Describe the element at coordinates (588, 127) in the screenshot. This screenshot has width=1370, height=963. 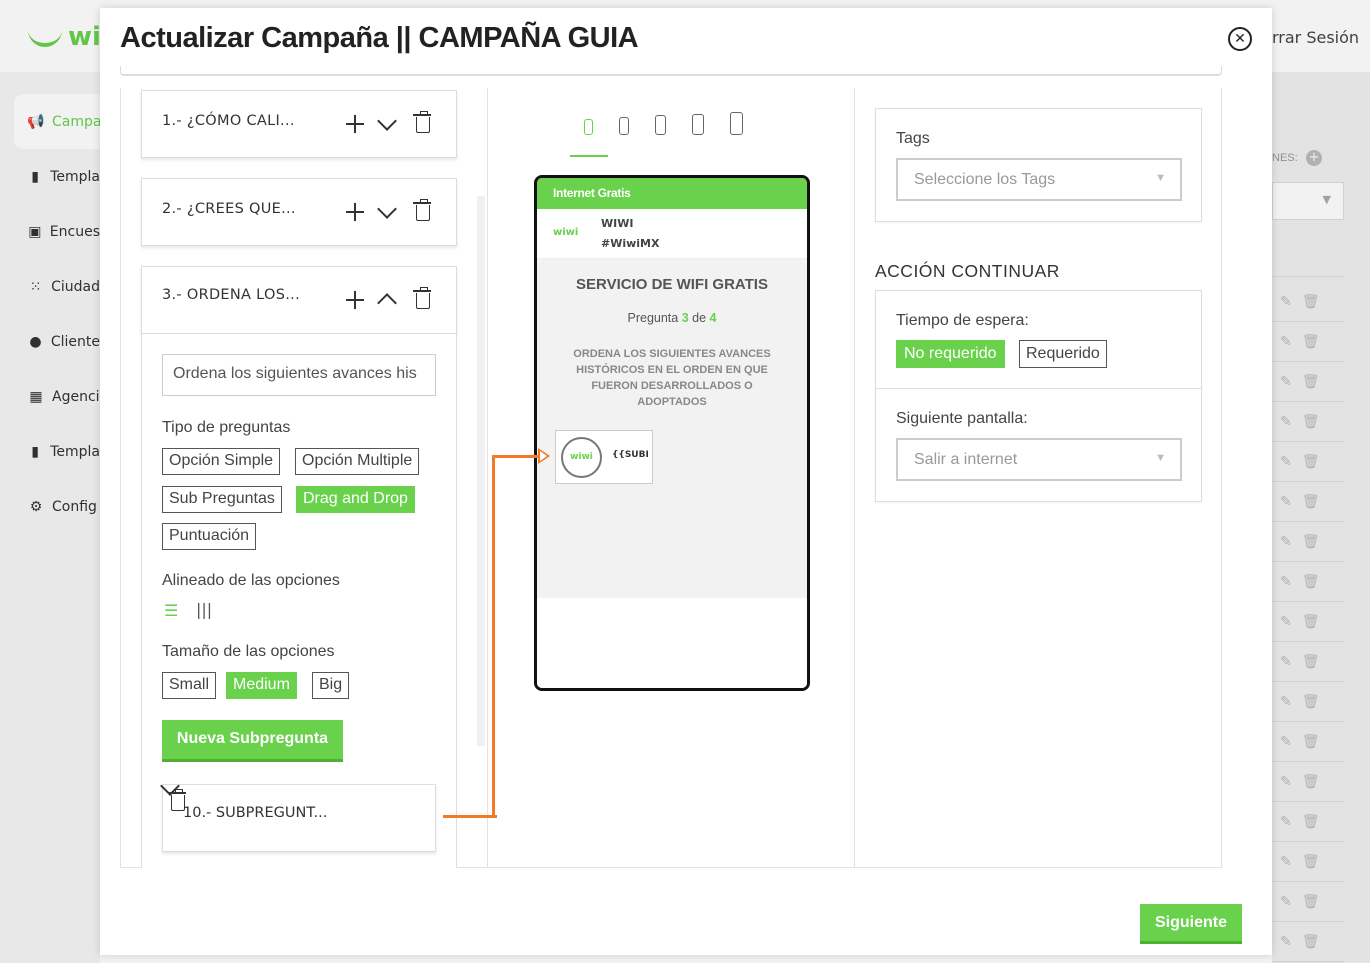
I see `device-phone-small-icon` at that location.